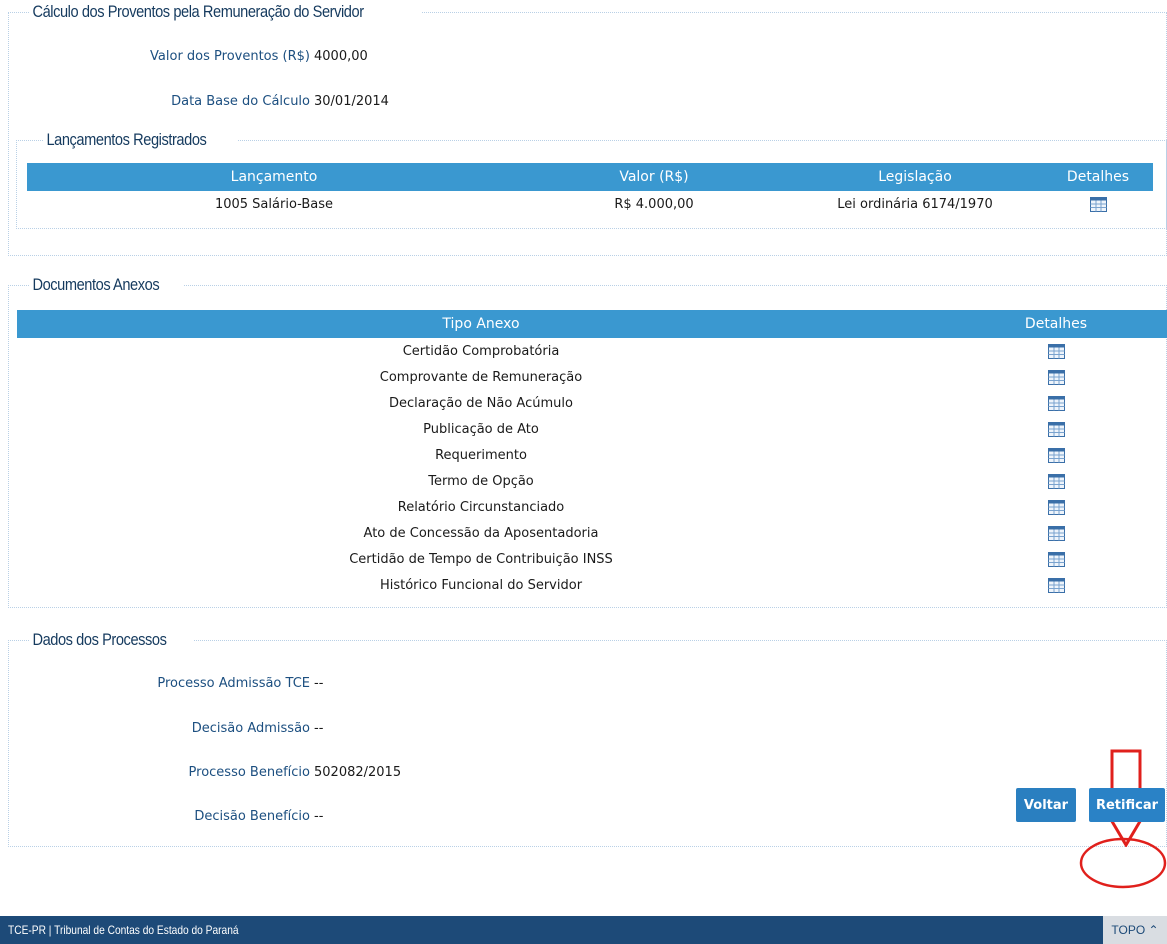  Describe the element at coordinates (351, 101) in the screenshot. I see `data-base-value: 30/01/2014` at that location.